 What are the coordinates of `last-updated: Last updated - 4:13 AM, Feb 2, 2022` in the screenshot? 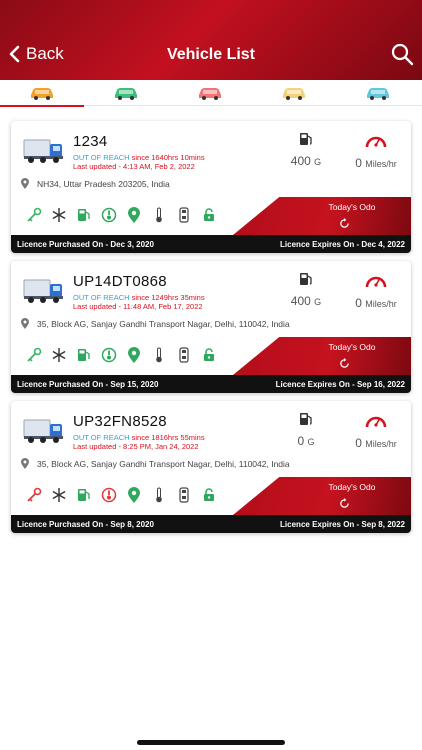 It's located at (134, 166).